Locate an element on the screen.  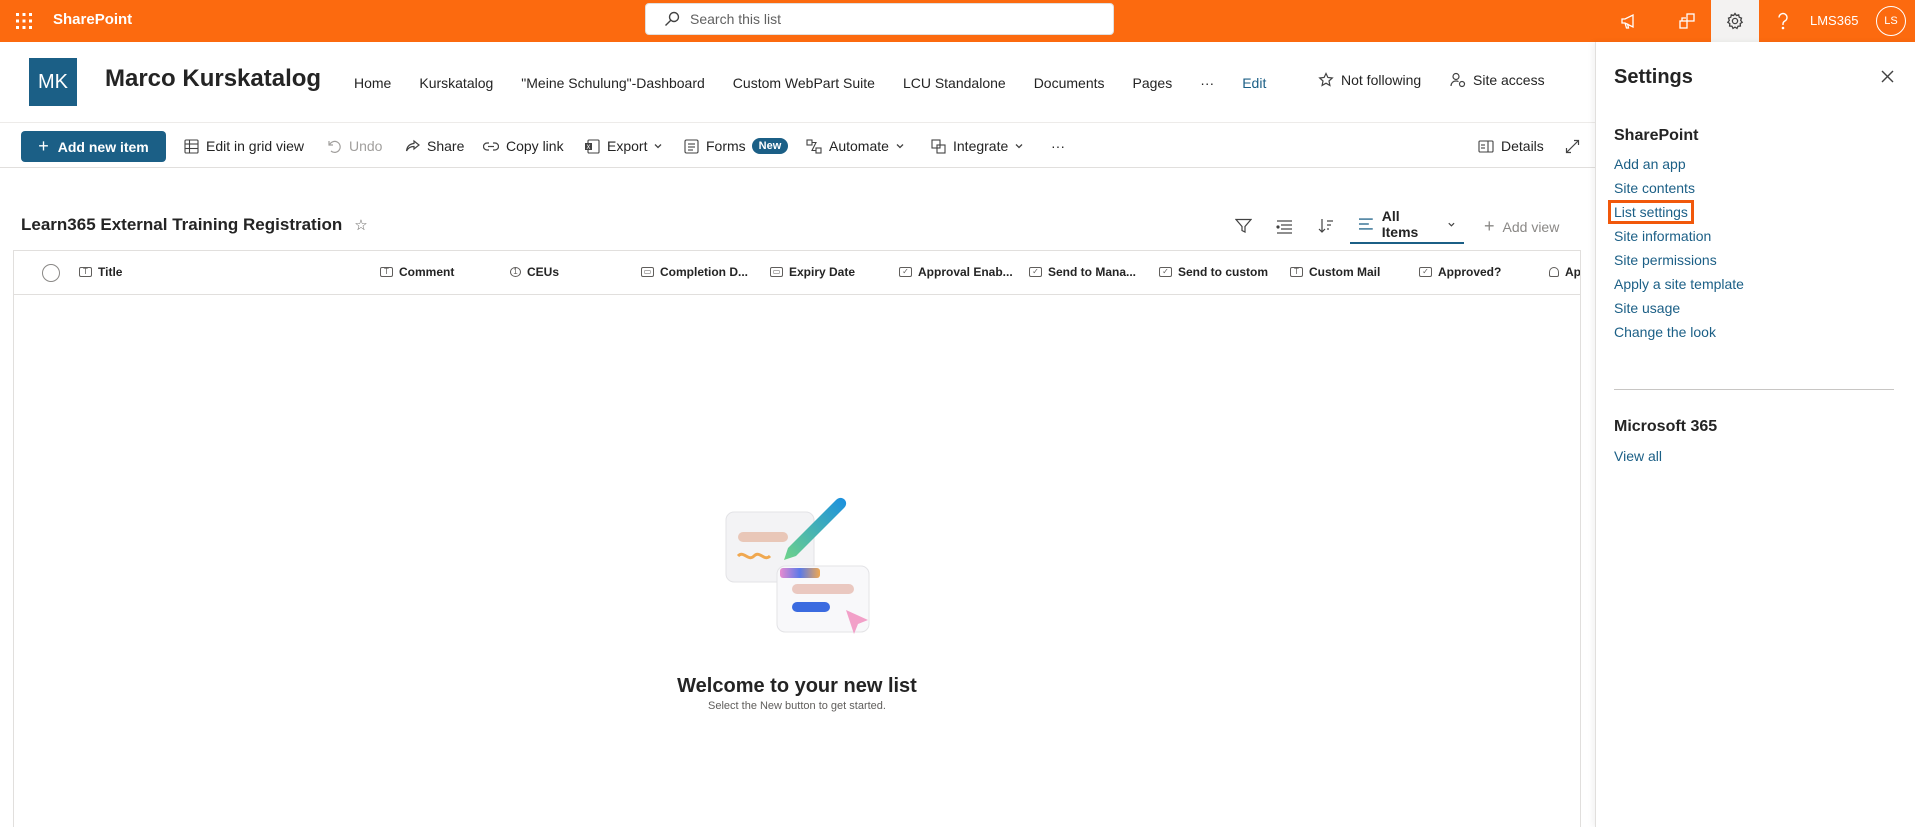
share-button: Share is located at coordinates (434, 146).